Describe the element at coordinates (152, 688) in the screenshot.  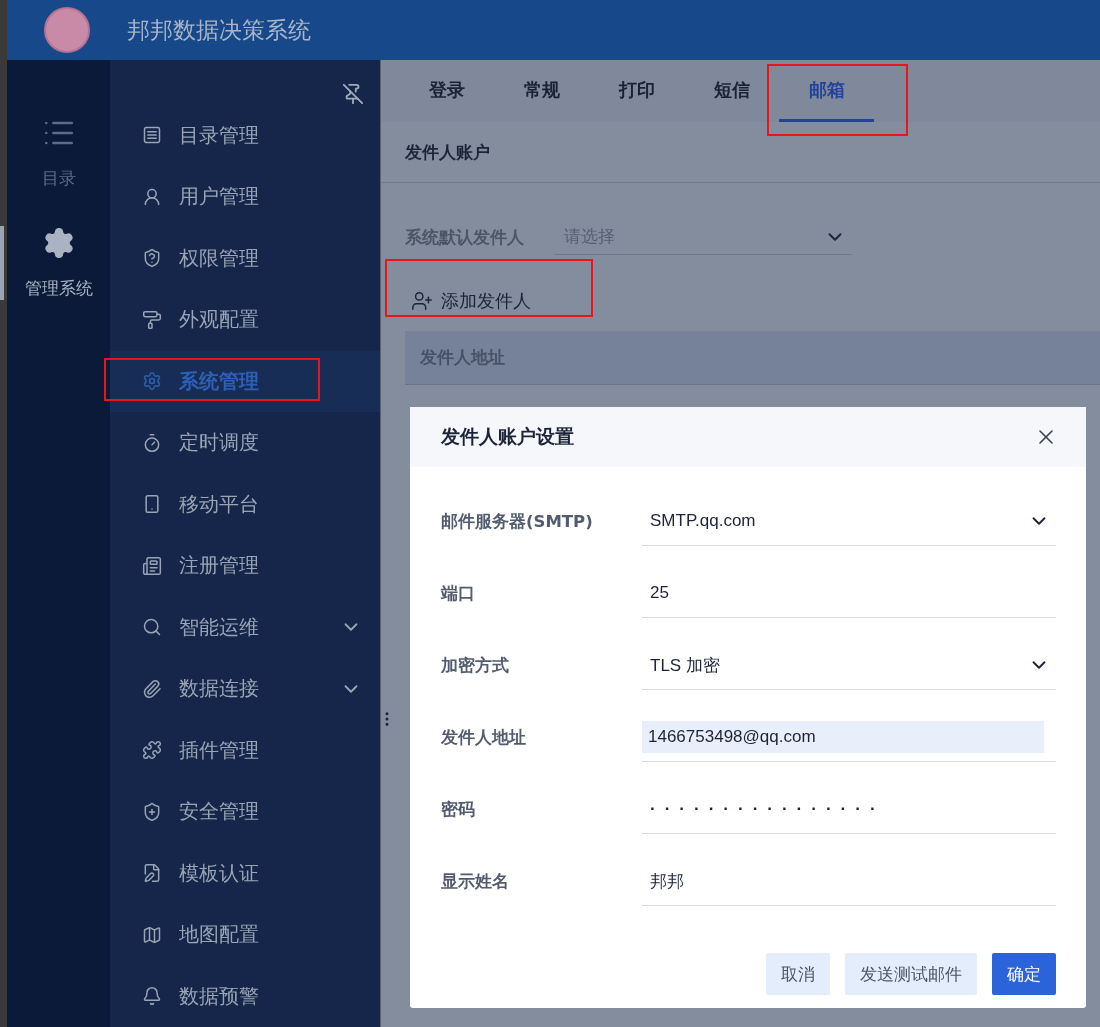
I see `paperclip-icon` at that location.